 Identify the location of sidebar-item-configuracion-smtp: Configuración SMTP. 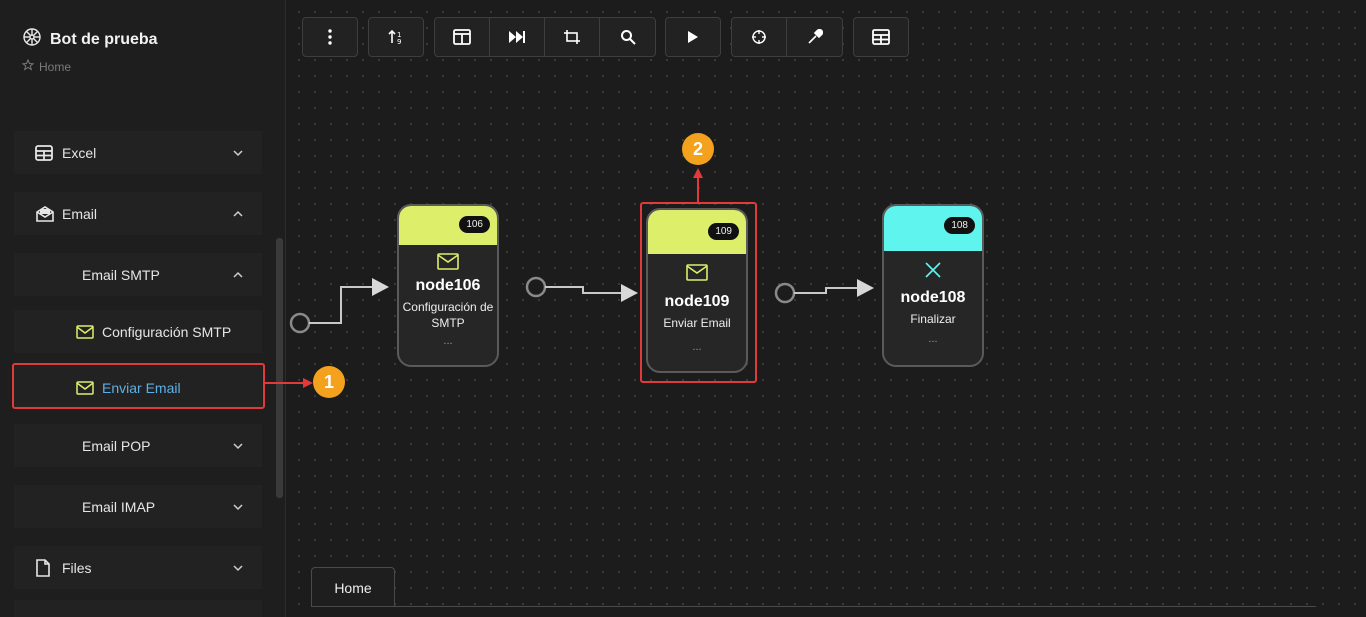
(138, 331).